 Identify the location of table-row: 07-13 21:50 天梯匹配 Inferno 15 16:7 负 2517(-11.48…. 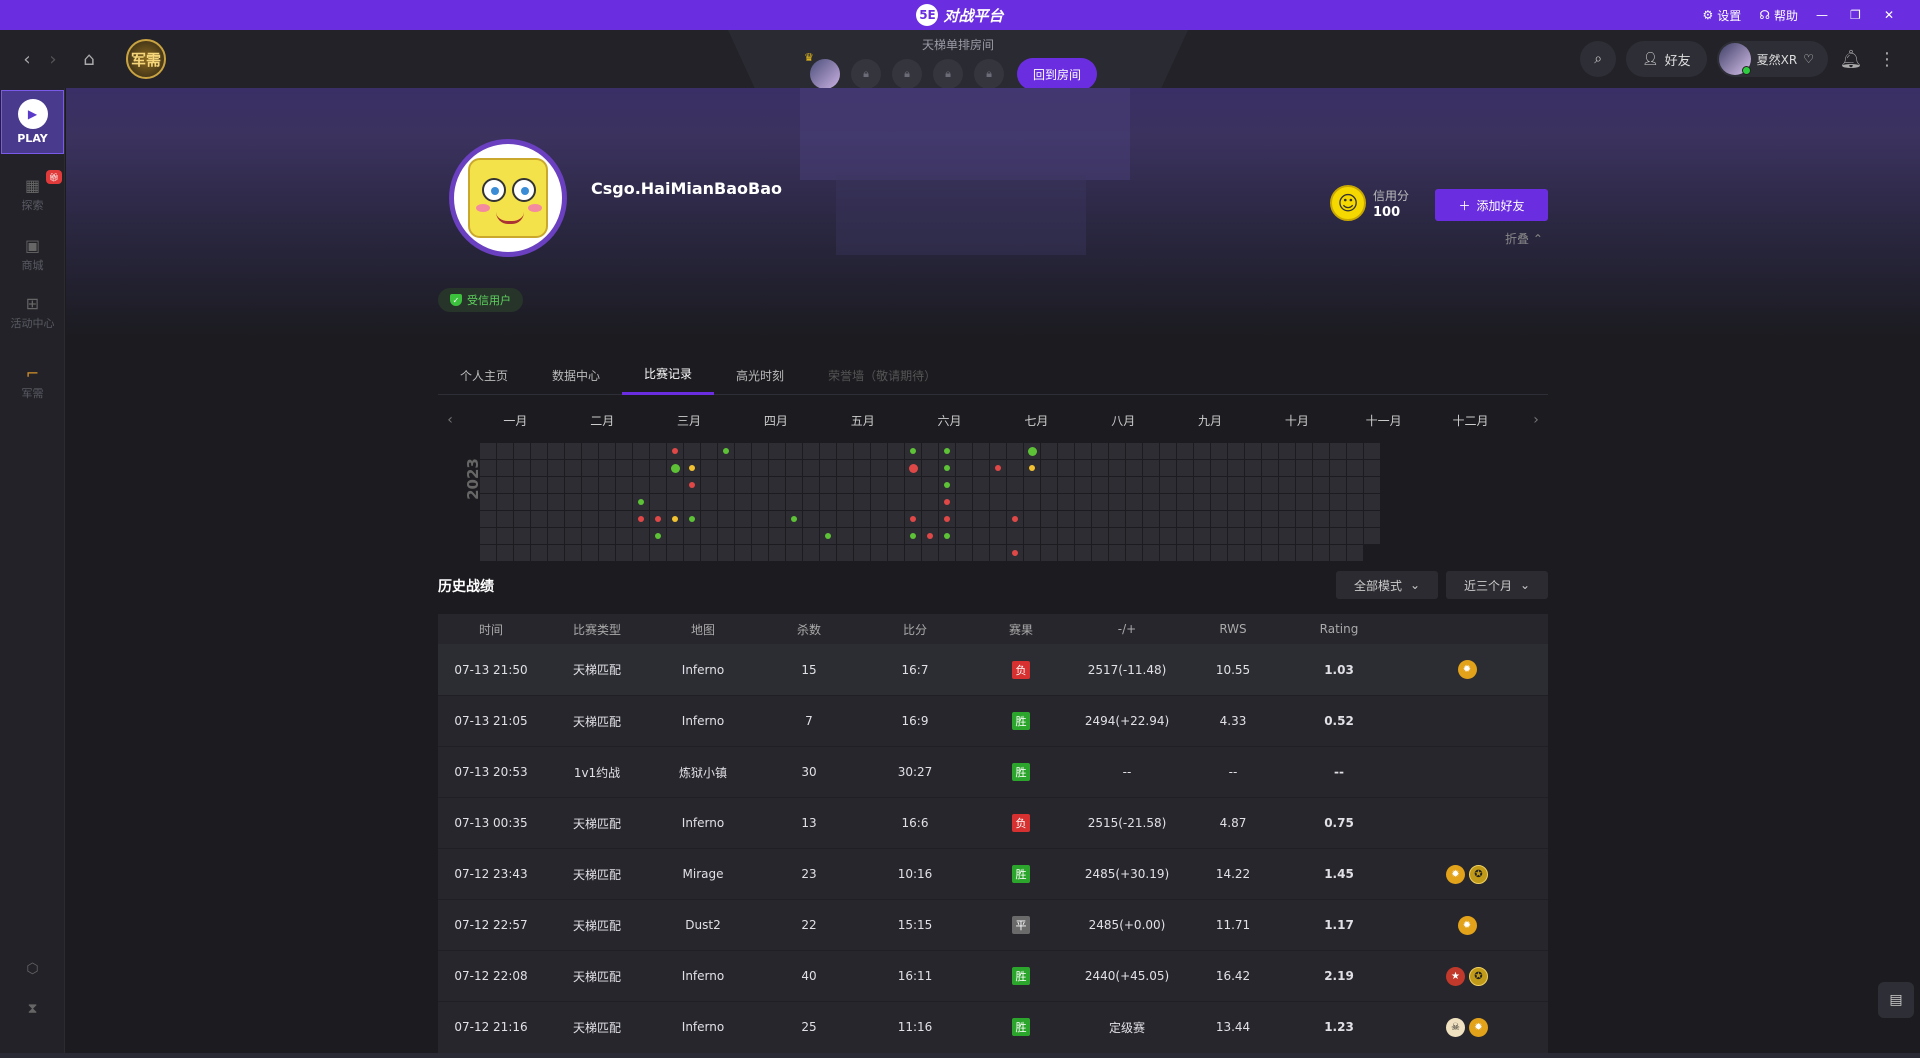
(993, 669).